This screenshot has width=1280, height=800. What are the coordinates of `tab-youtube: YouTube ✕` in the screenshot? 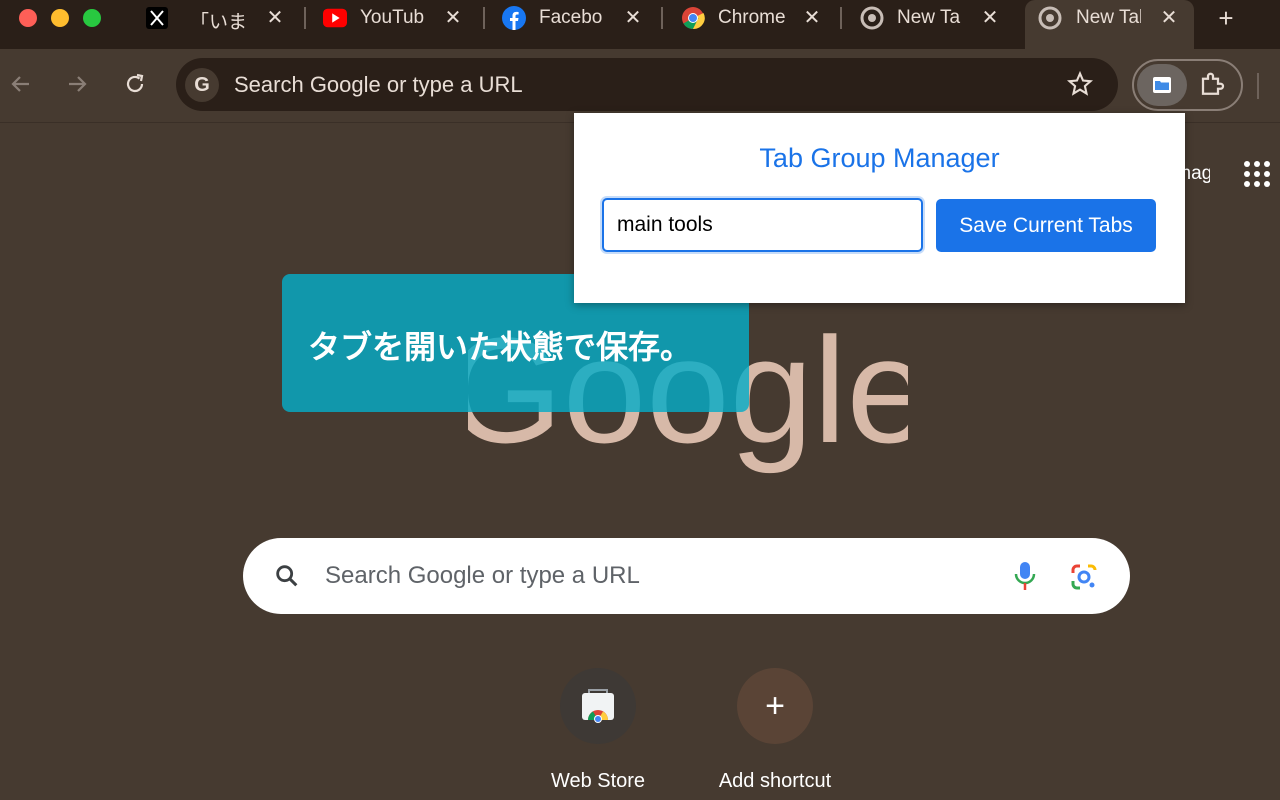 It's located at (398, 18).